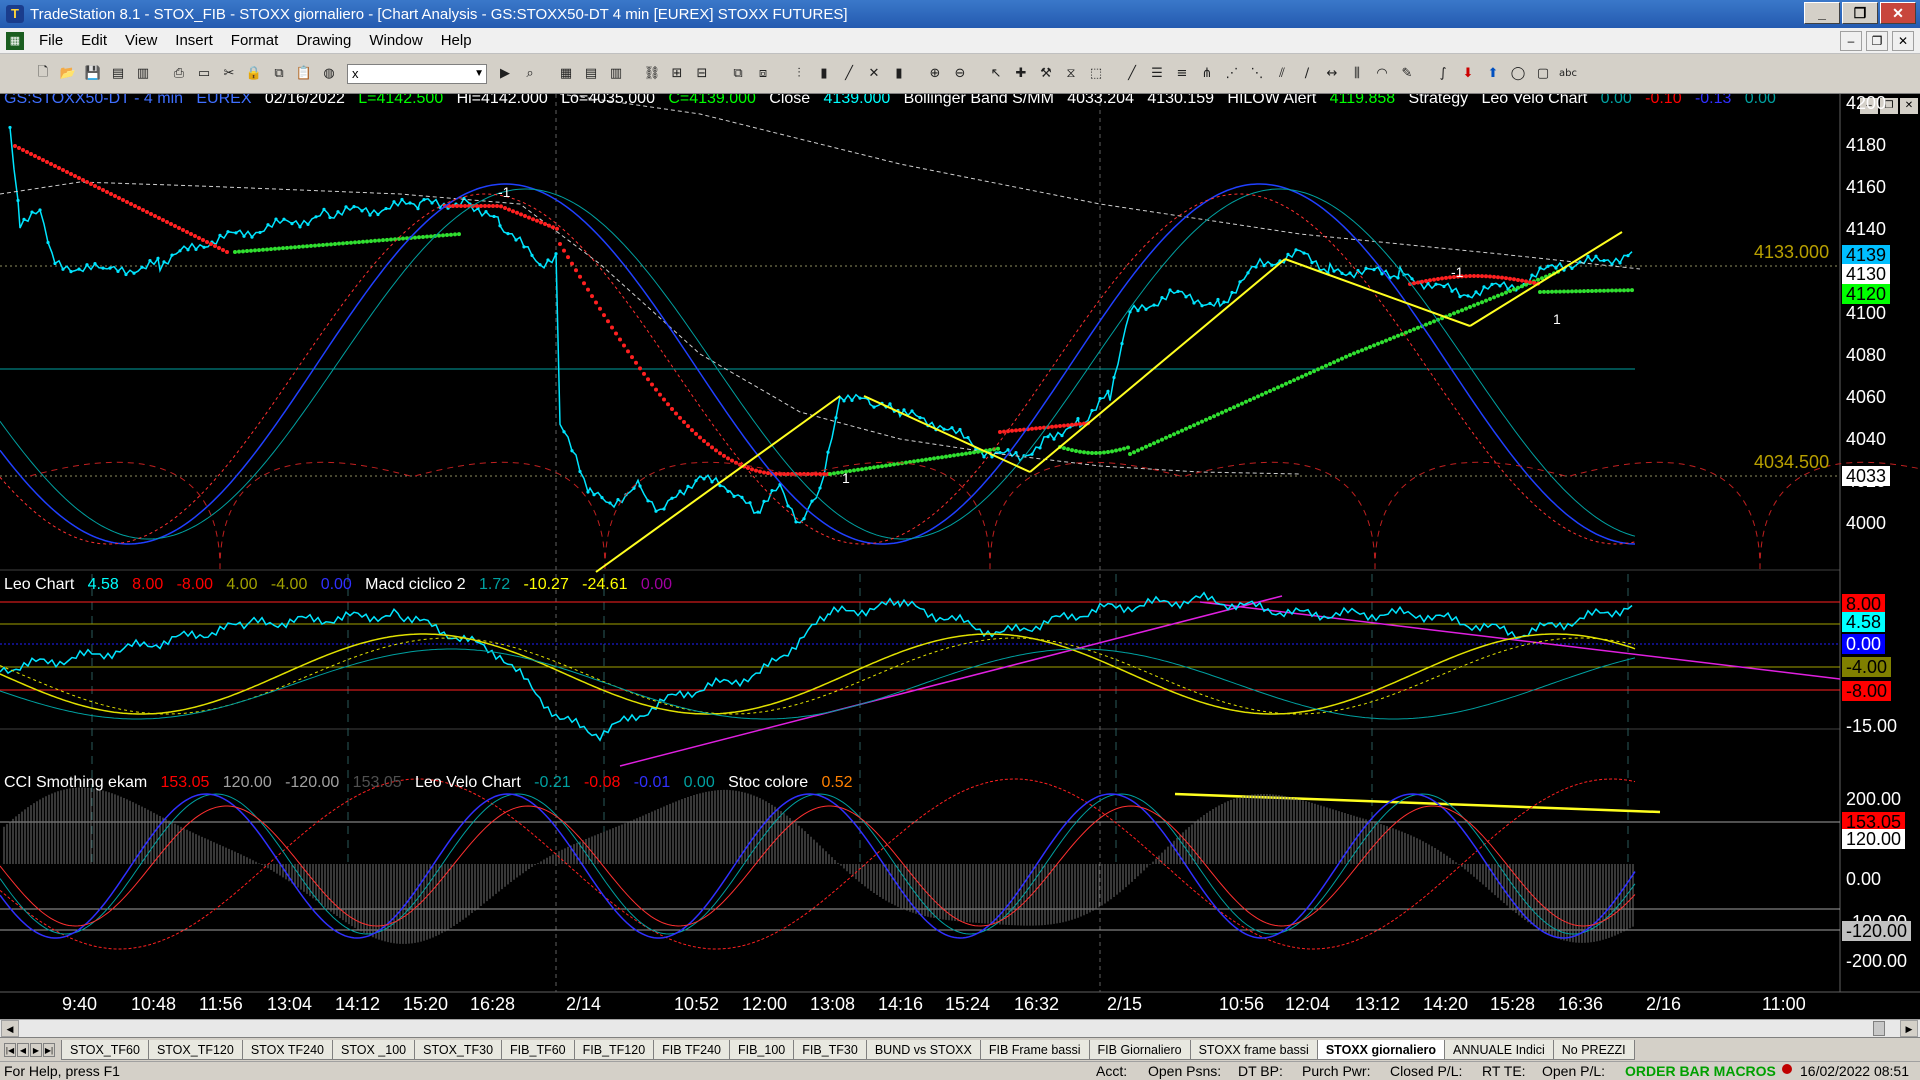  What do you see at coordinates (505, 74) in the screenshot?
I see `go-arrow-icon: ▶` at bounding box center [505, 74].